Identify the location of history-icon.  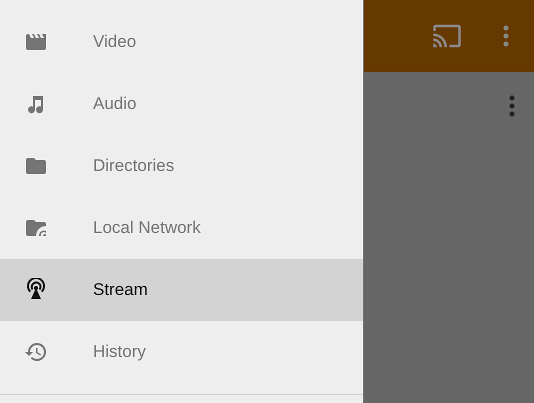
(36, 352).